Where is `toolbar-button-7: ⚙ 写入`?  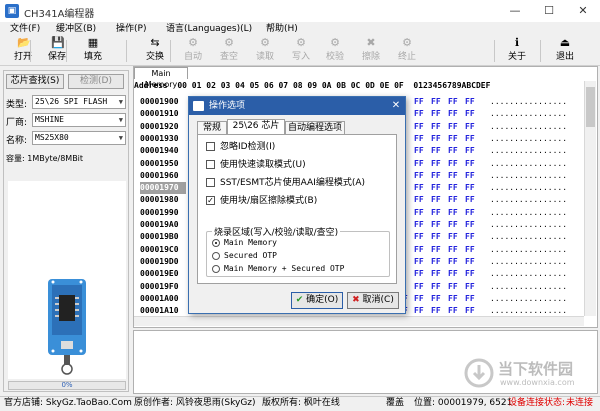
toolbar-button-7: ⚙ 写入 is located at coordinates (301, 51).